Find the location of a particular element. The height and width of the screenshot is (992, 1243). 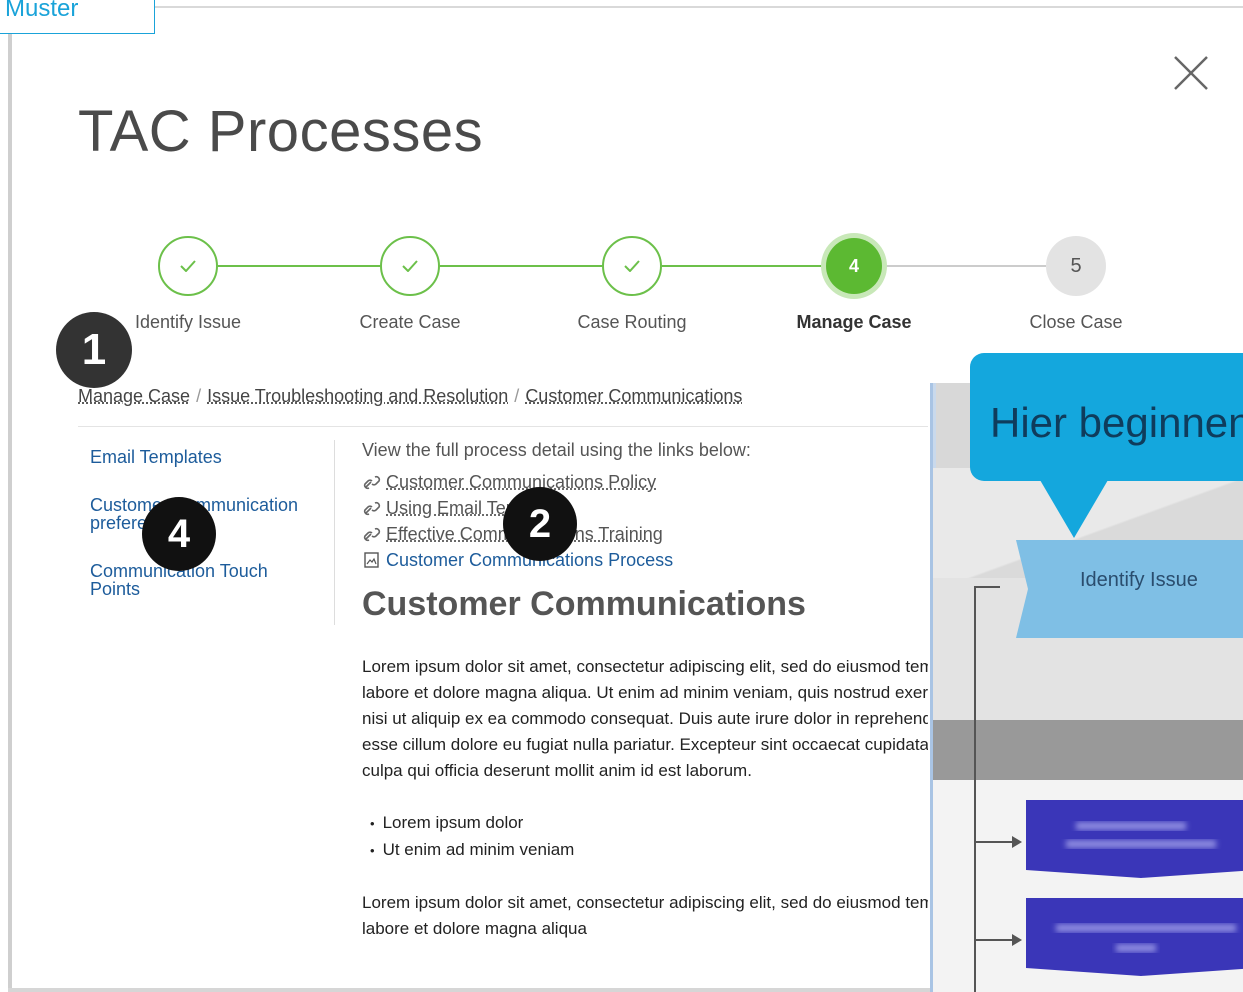

page-title: TAC Processes is located at coordinates (281, 131).